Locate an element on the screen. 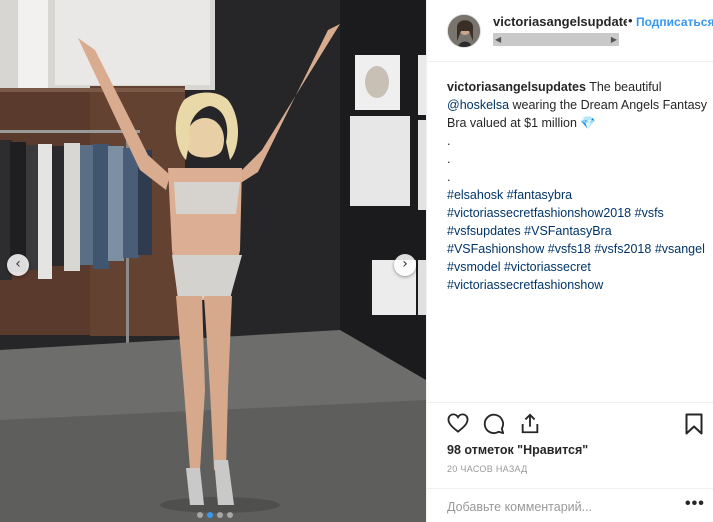 This screenshot has height=522, width=713. comment-button is located at coordinates (494, 426).